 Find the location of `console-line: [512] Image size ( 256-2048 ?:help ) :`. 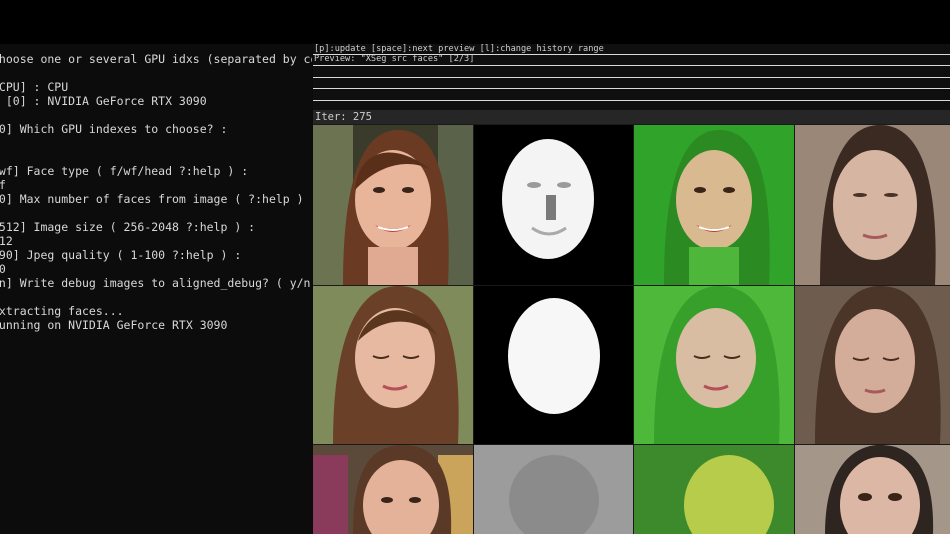

console-line: [512] Image size ( 256-2048 ?:help ) : is located at coordinates (128, 227).